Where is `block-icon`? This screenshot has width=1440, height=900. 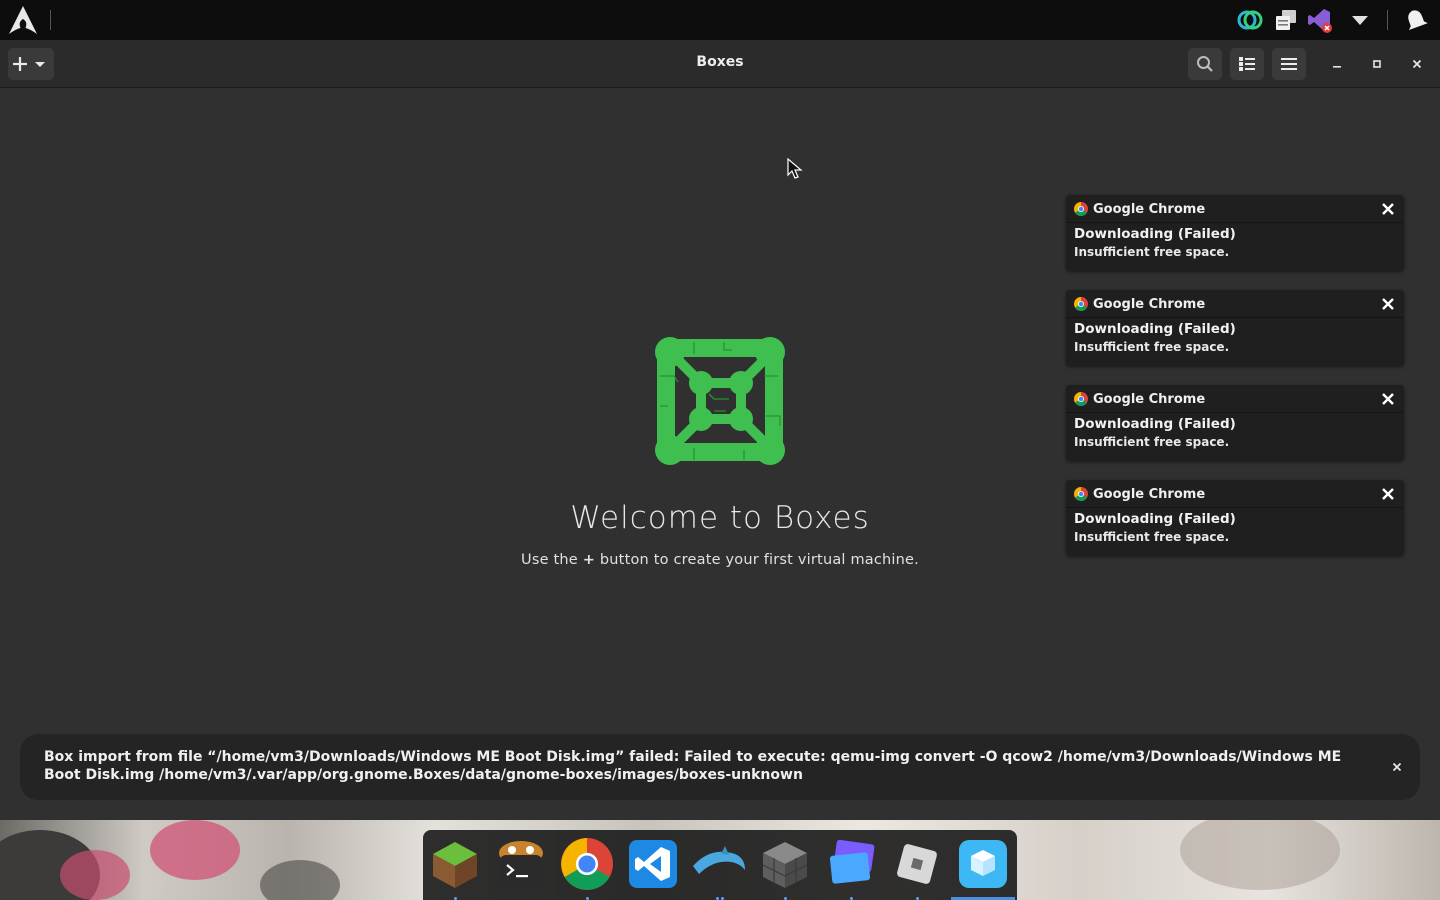 block-icon is located at coordinates (785, 864).